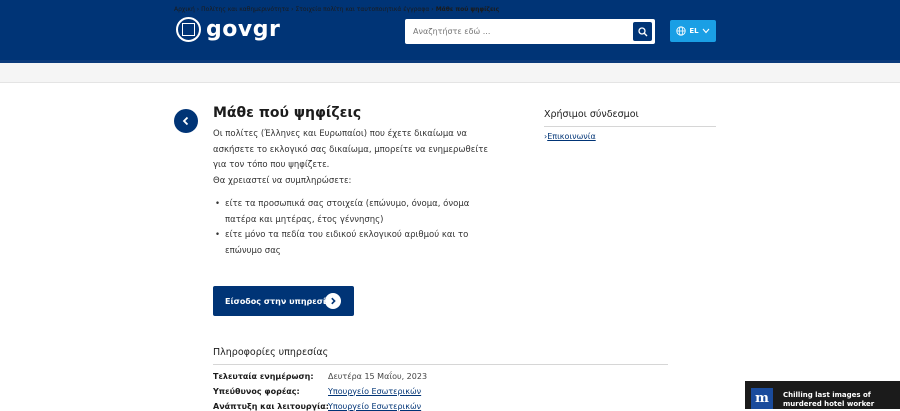 Image resolution: width=900 pixels, height=411 pixels. I want to click on back-button, so click(186, 121).